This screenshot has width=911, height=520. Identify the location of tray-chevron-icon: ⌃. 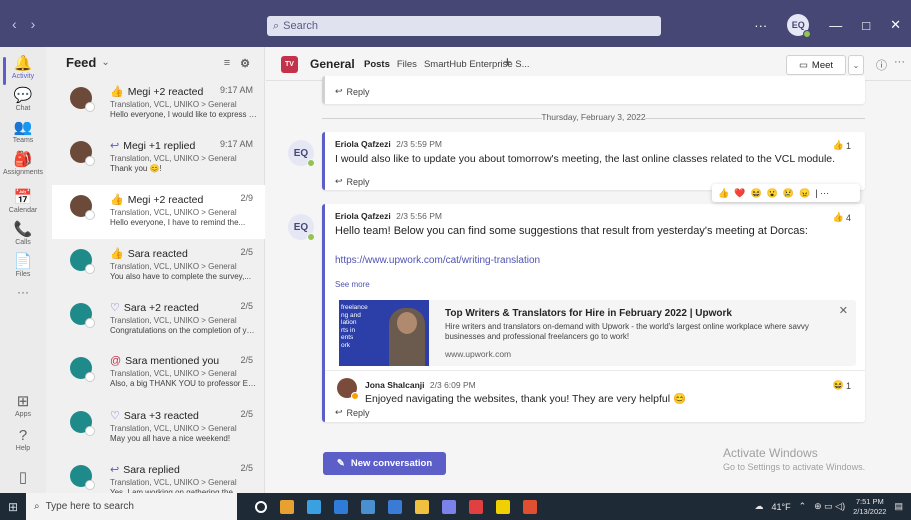
(803, 506).